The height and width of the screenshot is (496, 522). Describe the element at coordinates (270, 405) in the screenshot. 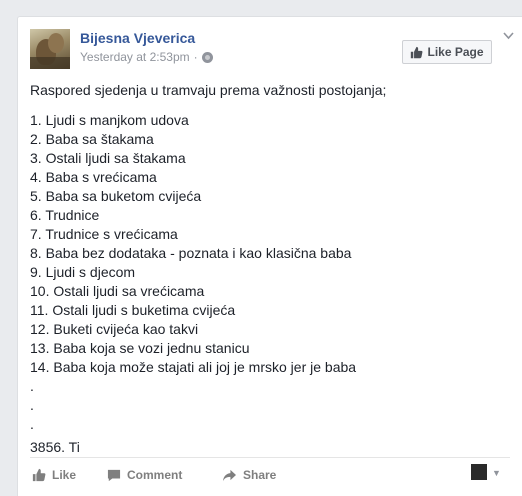

I see `ellipsis-dots: . . .` at that location.